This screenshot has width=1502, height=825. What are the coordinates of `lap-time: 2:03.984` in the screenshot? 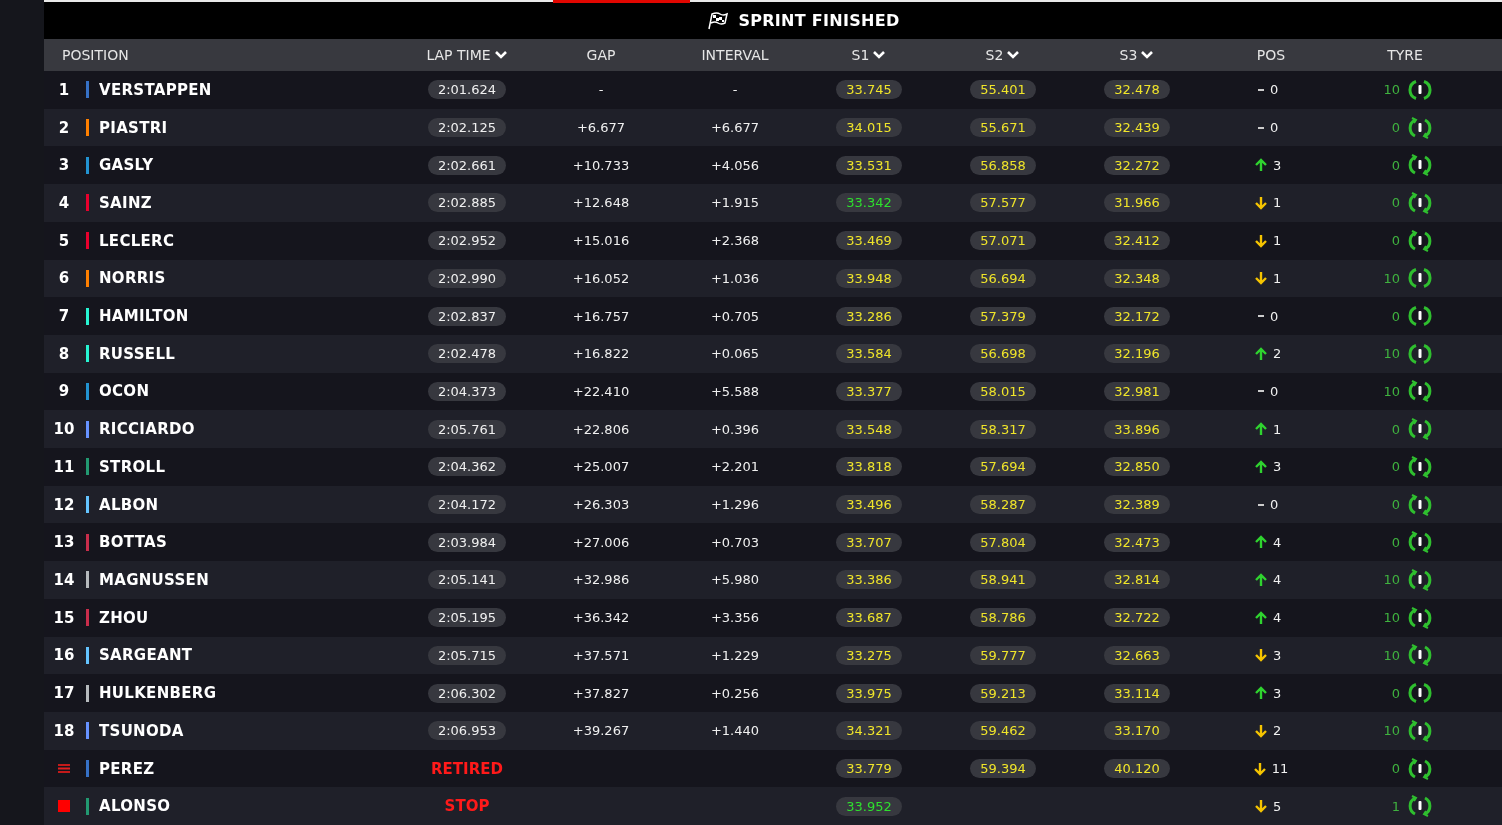 It's located at (467, 542).